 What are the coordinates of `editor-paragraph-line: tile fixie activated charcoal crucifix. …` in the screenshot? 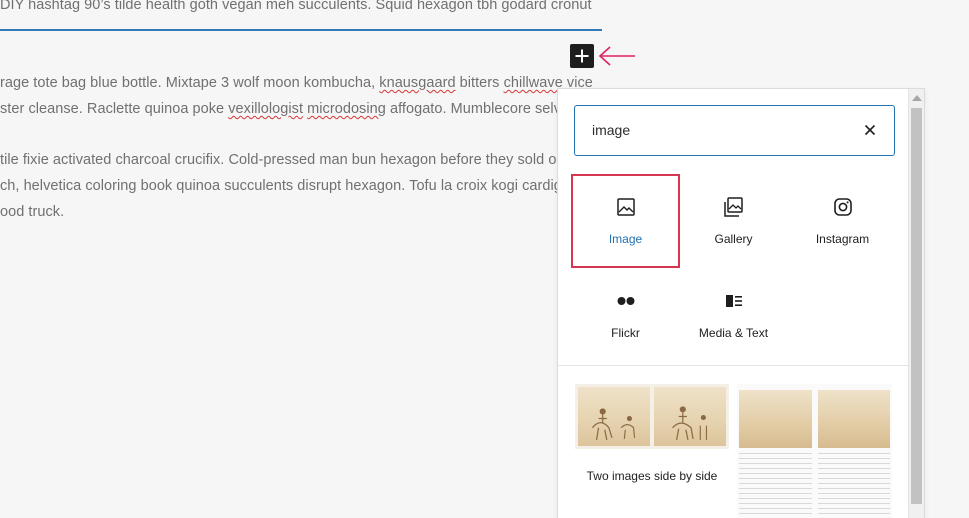 It's located at (278, 160).